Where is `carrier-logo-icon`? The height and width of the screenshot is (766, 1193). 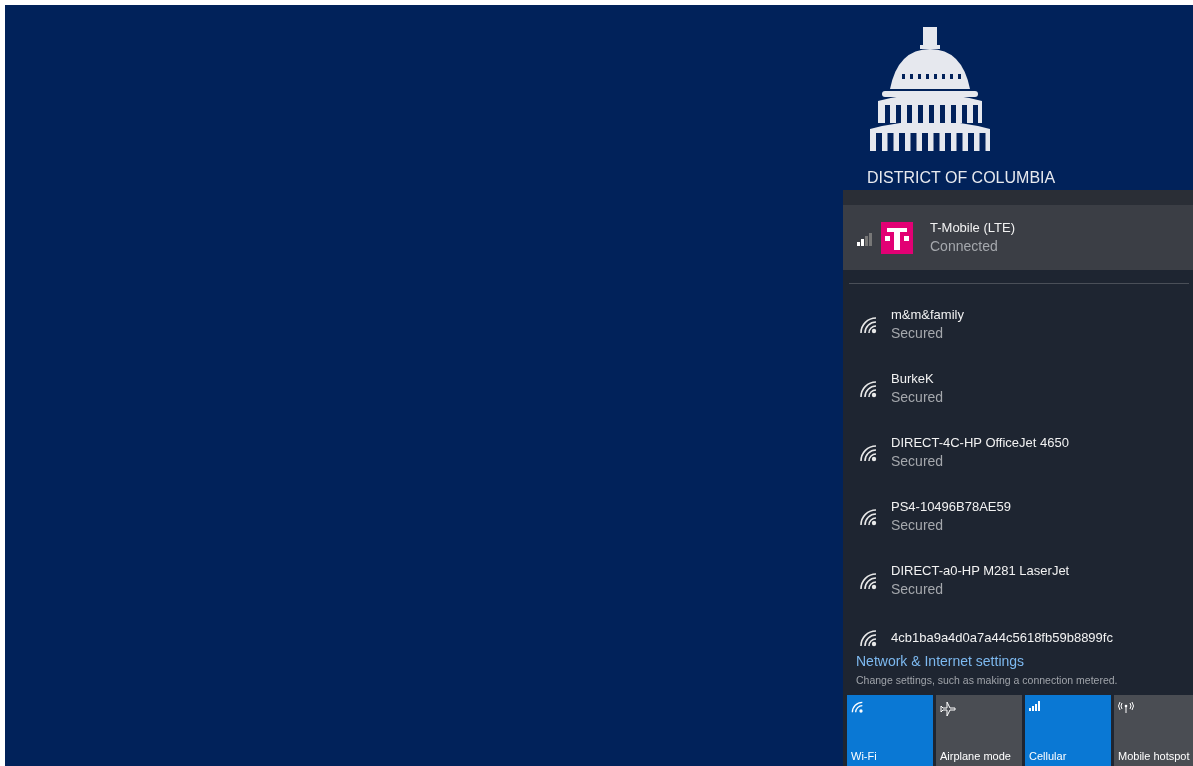 carrier-logo-icon is located at coordinates (897, 237).